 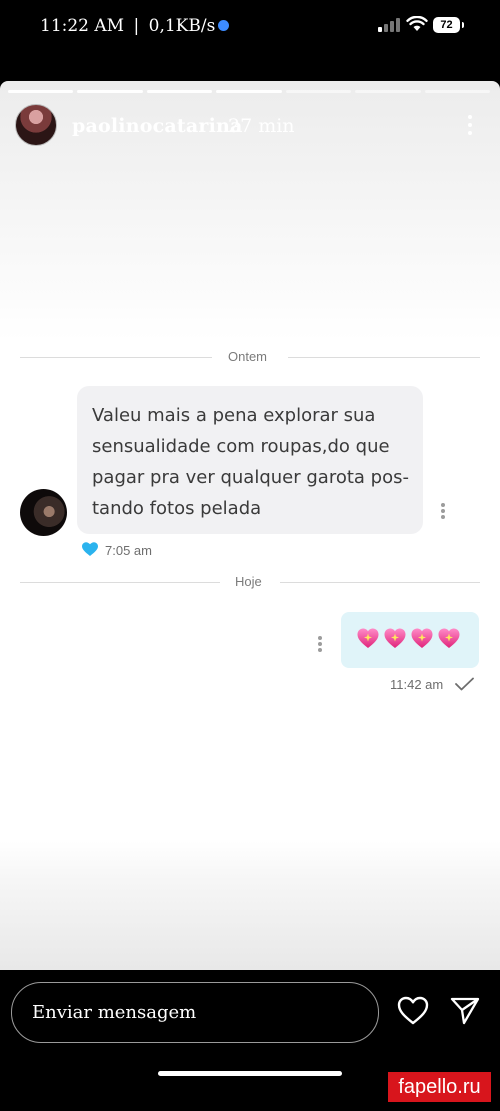 What do you see at coordinates (36, 125) in the screenshot?
I see `story-author-avatar` at bounding box center [36, 125].